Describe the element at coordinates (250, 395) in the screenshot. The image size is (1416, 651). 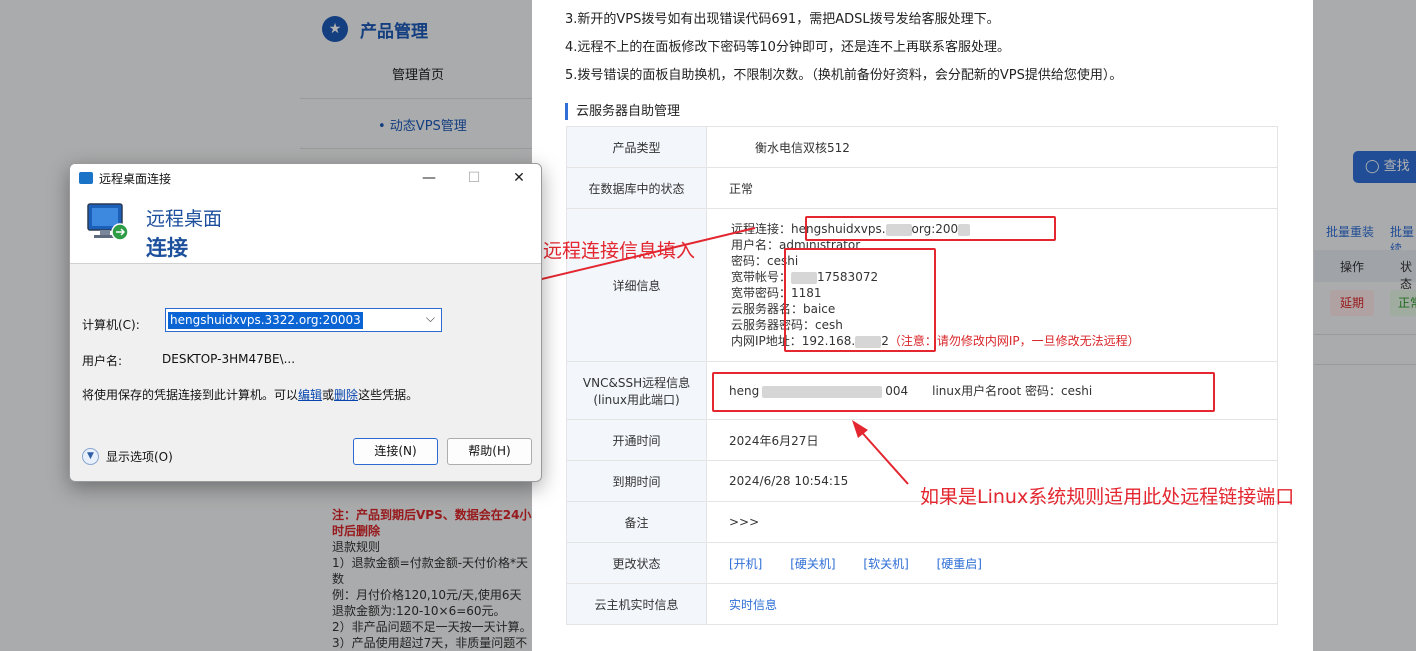
I see `credentials-text: 将使用保存的凭据连接到此计算机。可以编辑或删除这些凭据。` at that location.